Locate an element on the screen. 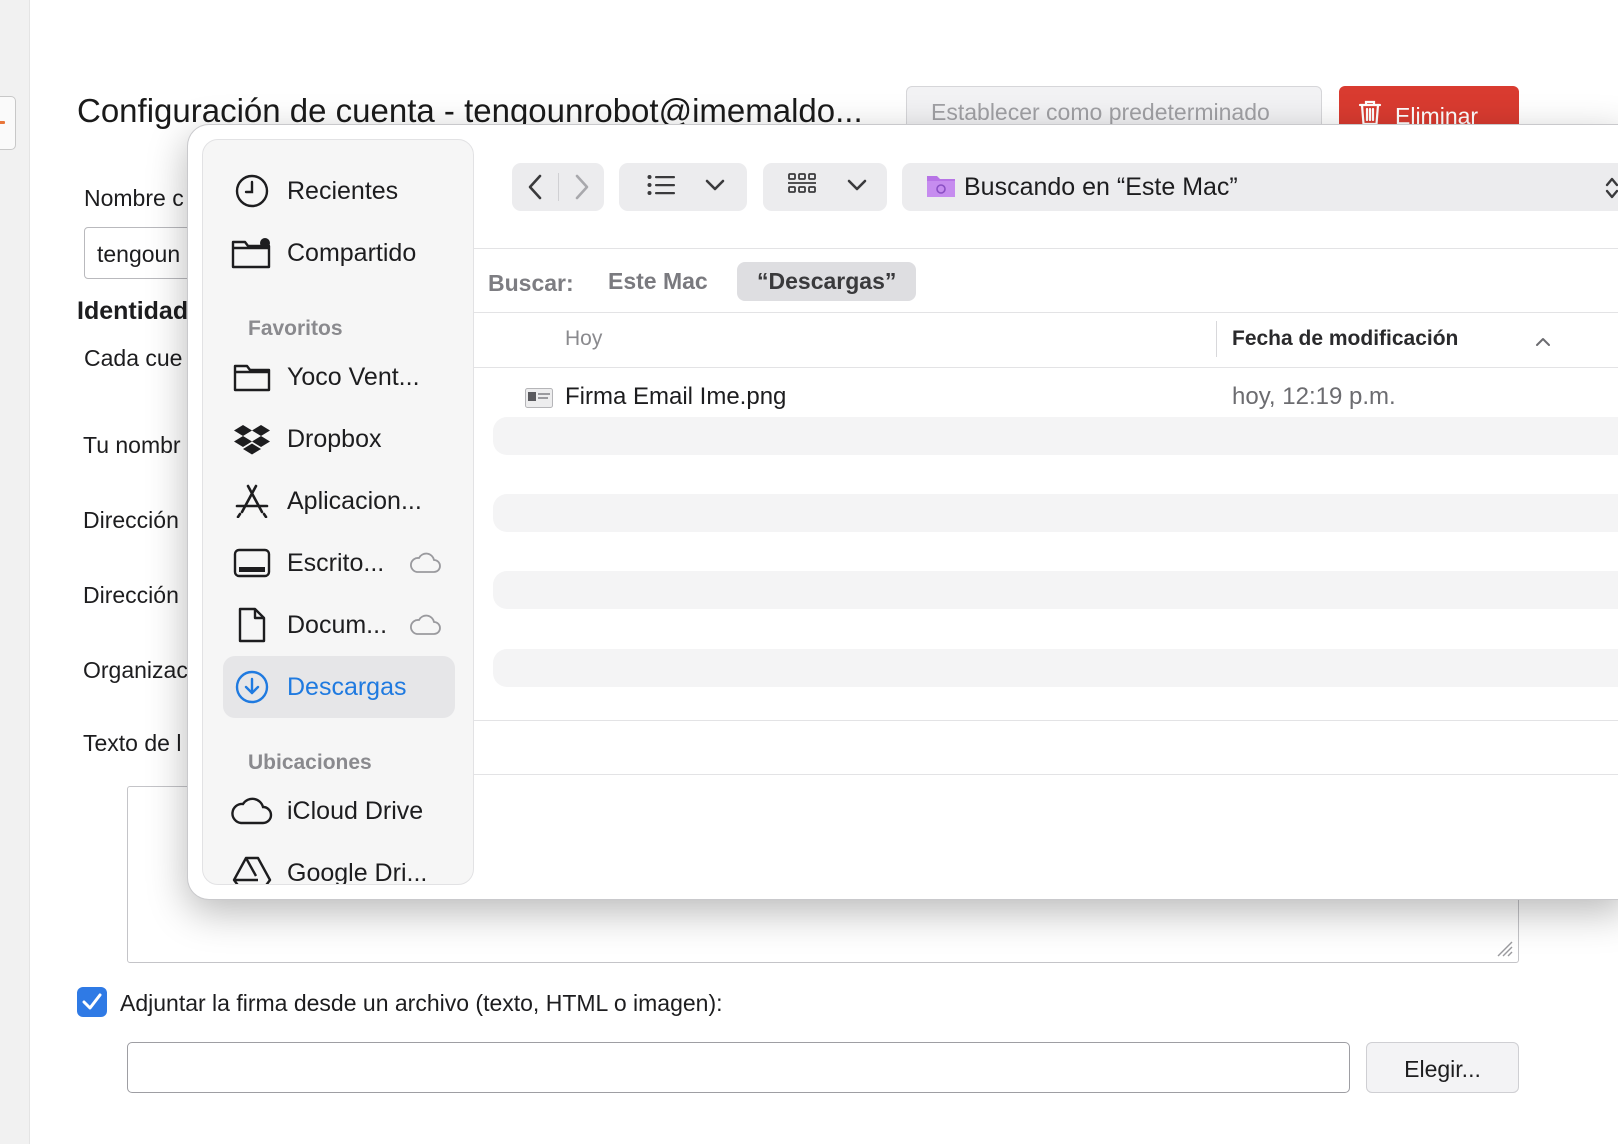 The image size is (1618, 1144). sort-ascending-icon is located at coordinates (1543, 343).